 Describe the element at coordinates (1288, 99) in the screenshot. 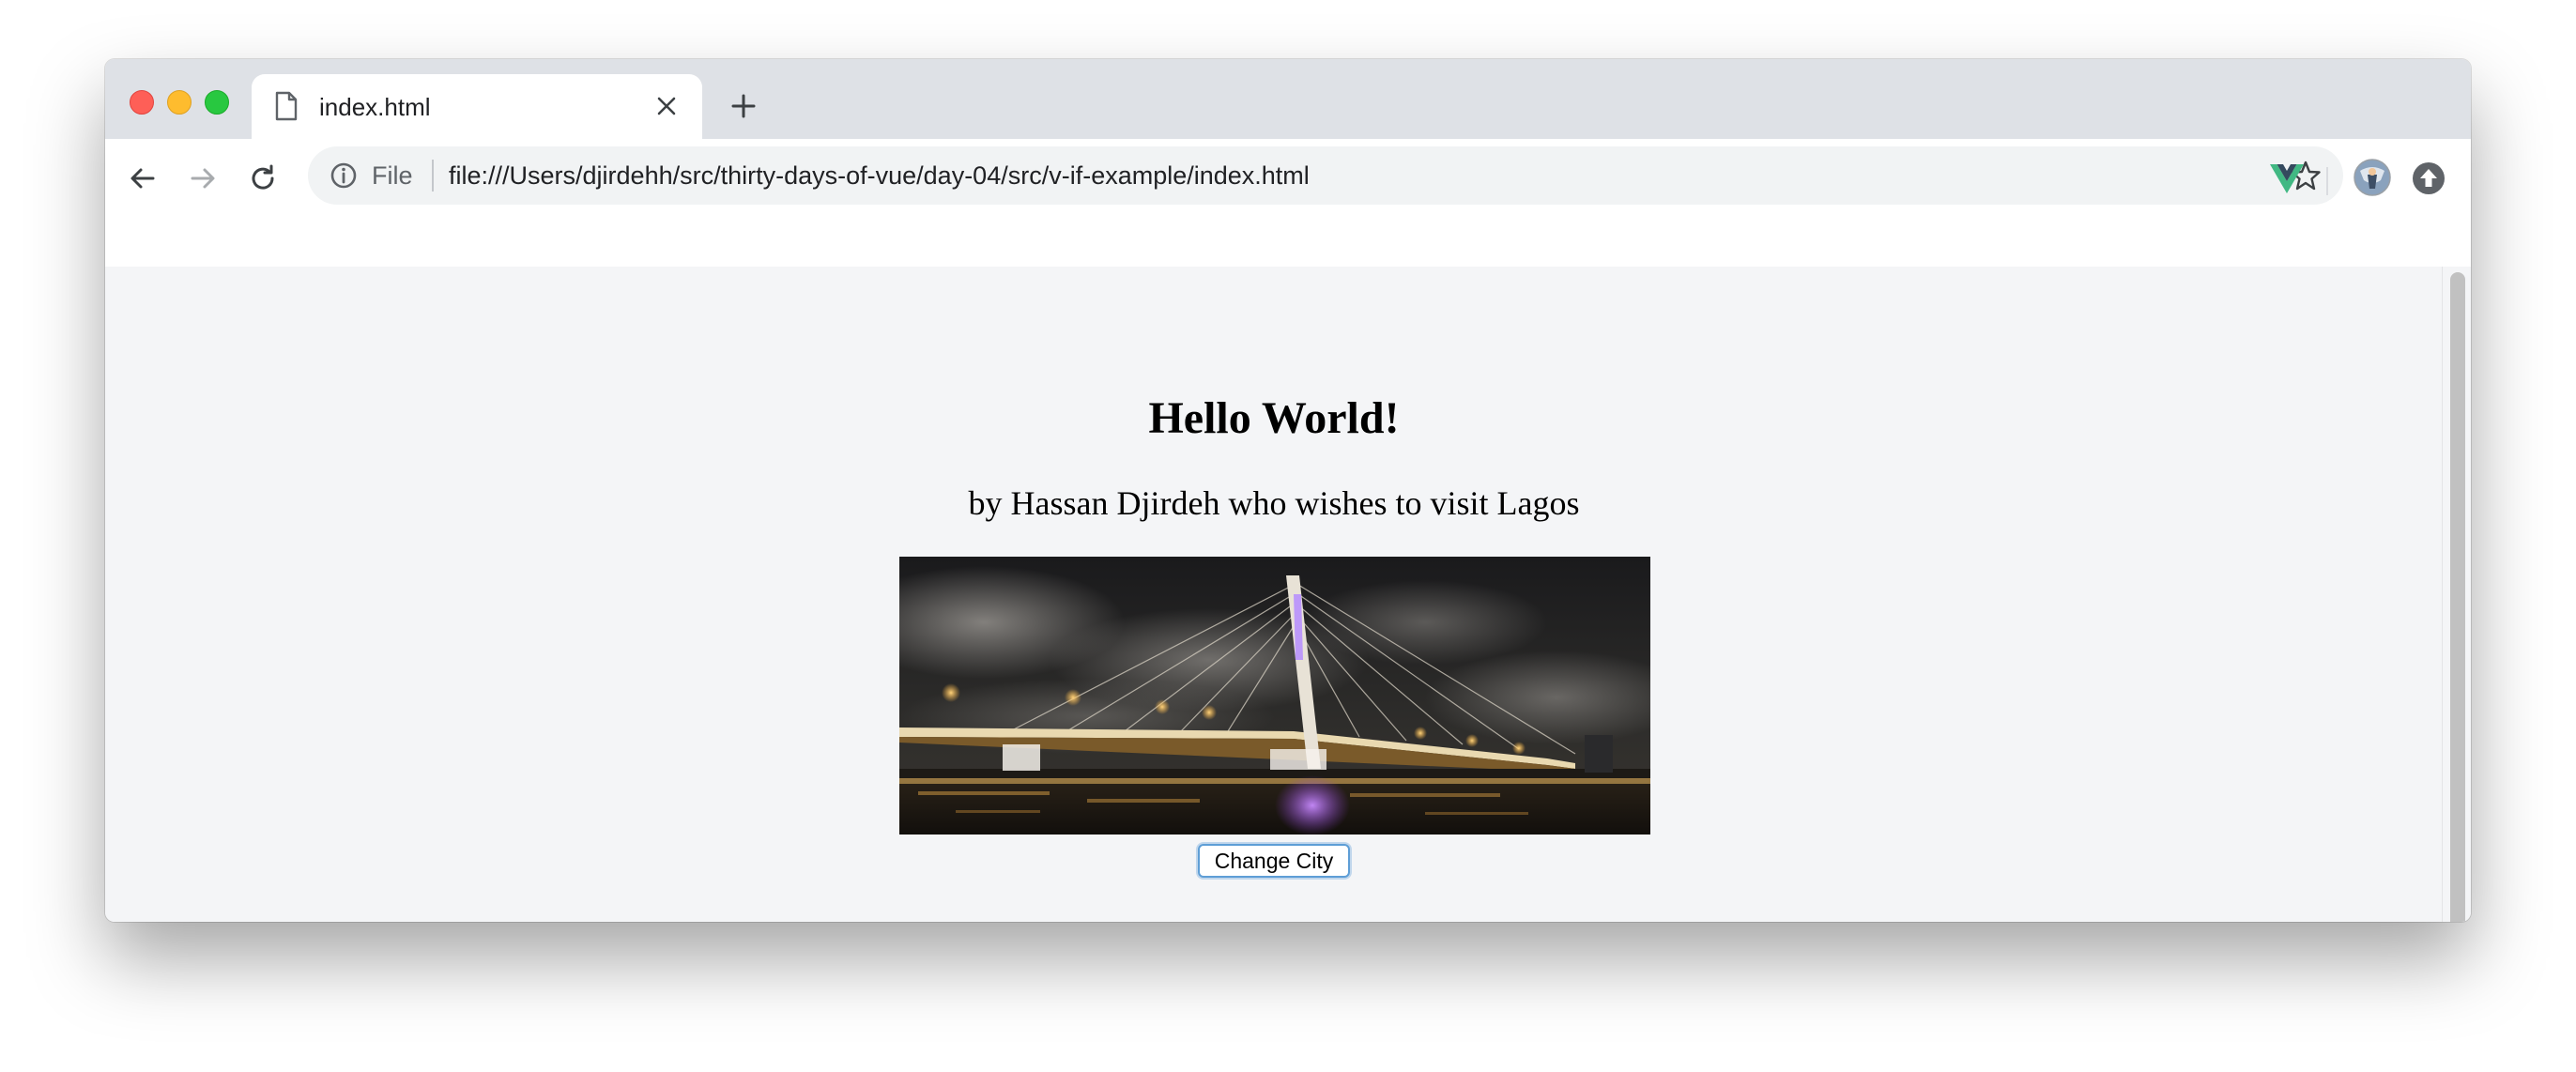

I see `tab-strip: index.html` at that location.